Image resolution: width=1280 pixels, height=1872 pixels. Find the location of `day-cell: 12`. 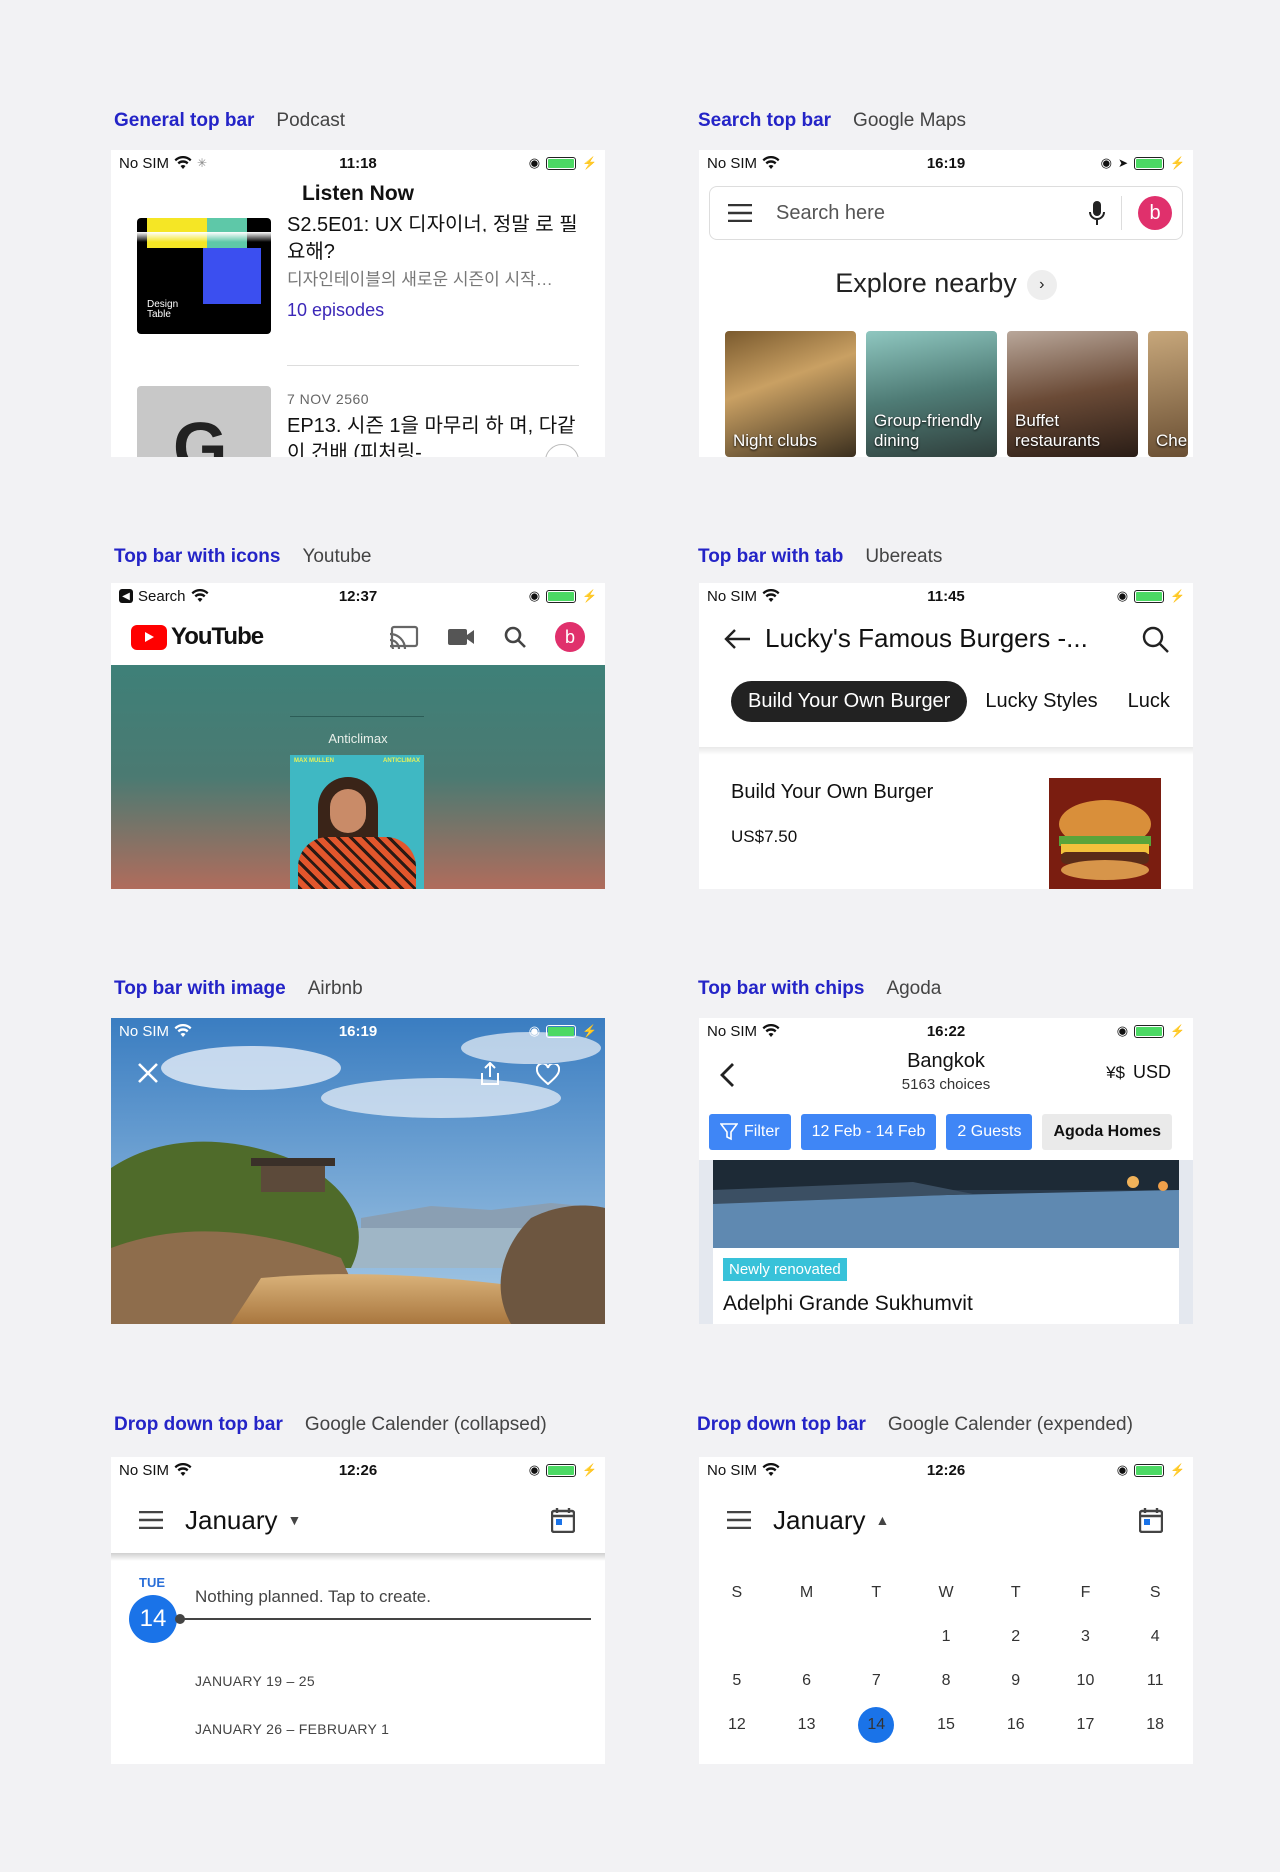

day-cell: 12 is located at coordinates (737, 1725).